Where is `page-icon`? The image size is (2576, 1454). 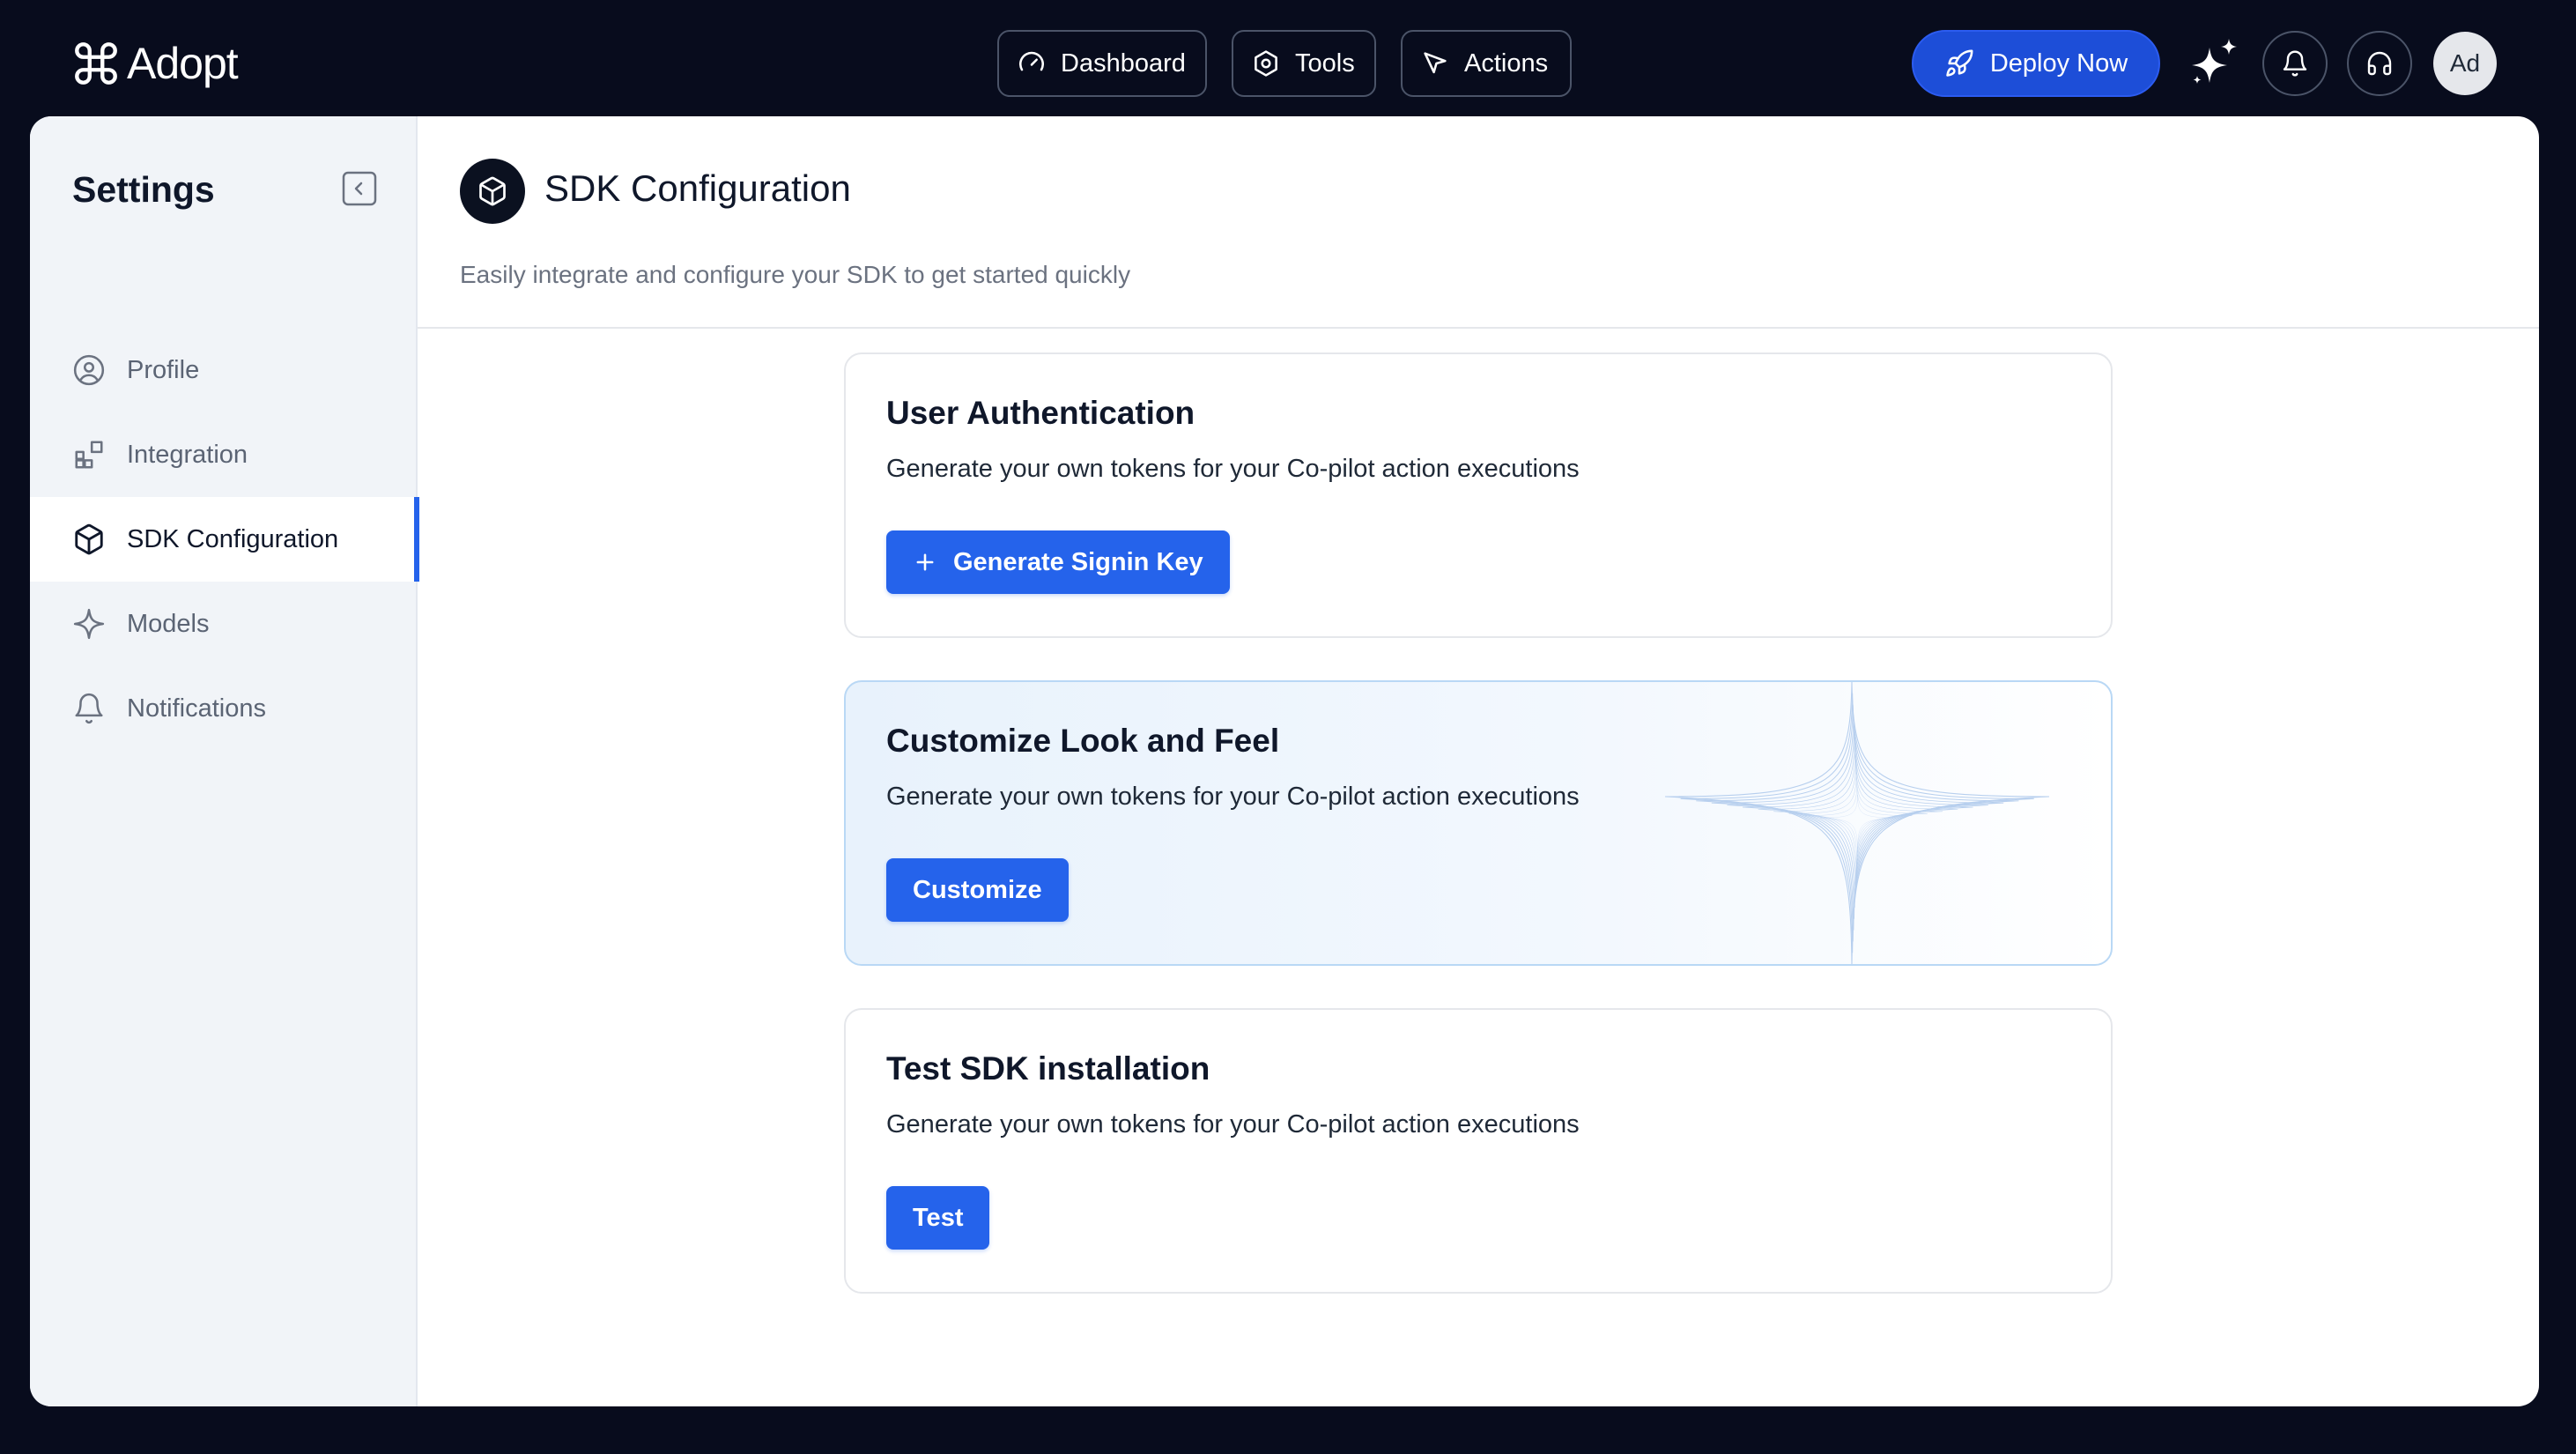
page-icon is located at coordinates (492, 192).